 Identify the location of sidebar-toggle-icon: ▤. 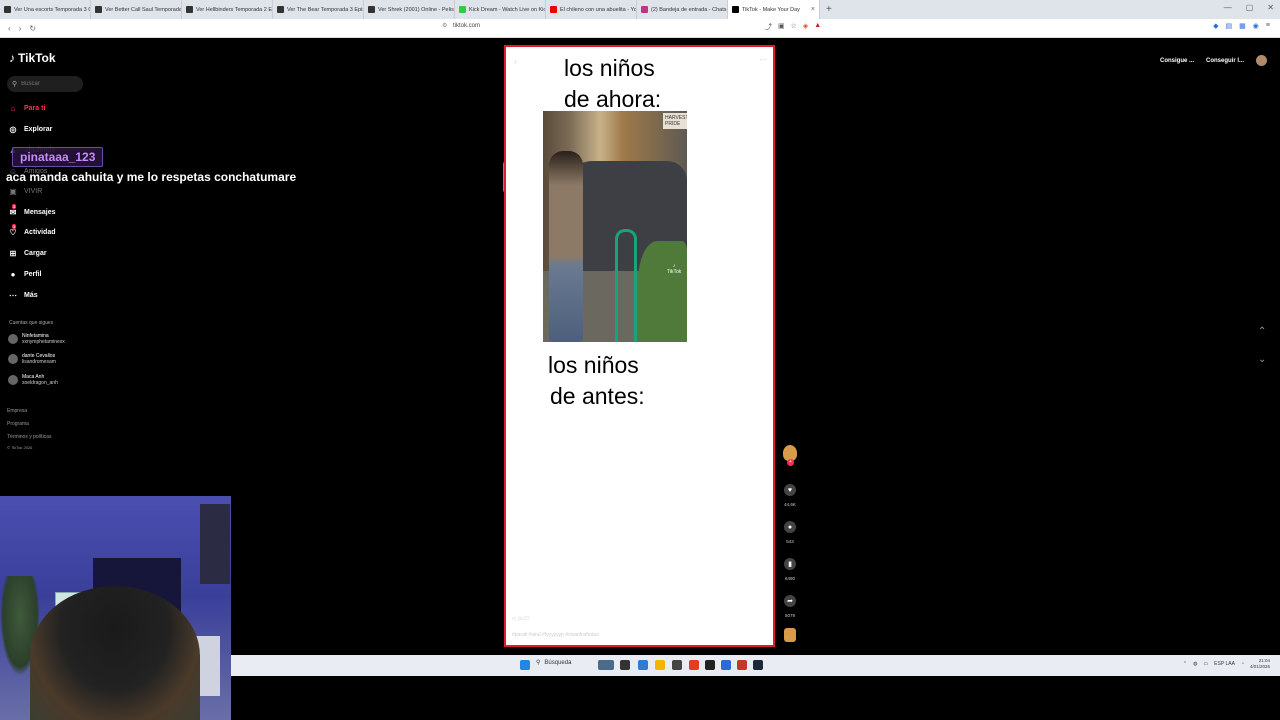
(1229, 26).